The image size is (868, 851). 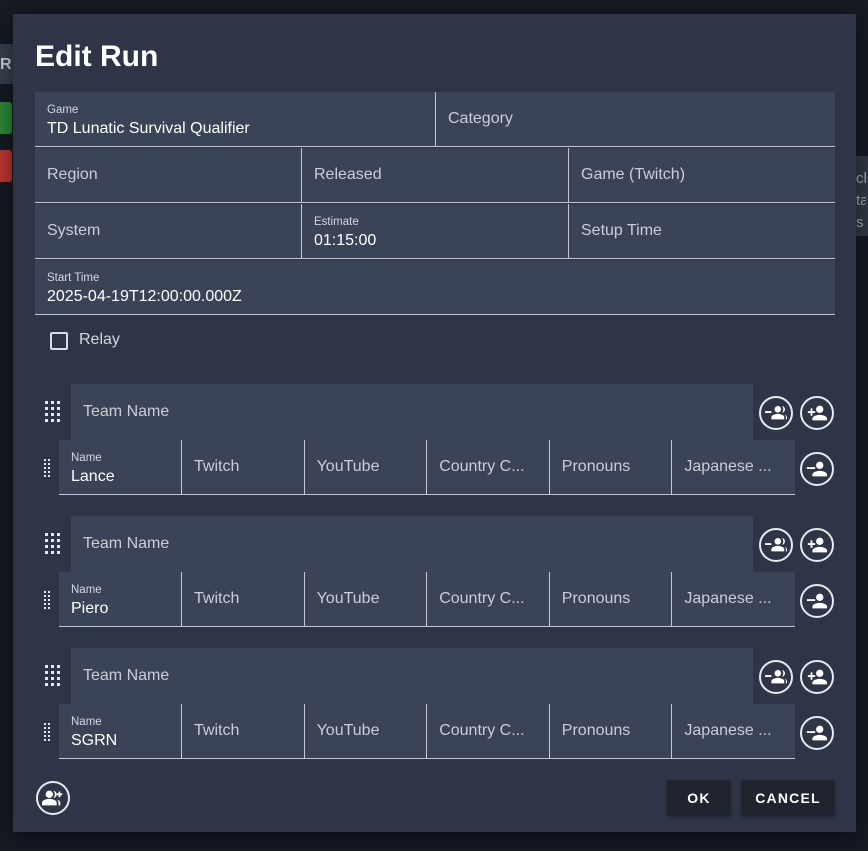 I want to click on system-field: System, so click(x=168, y=231).